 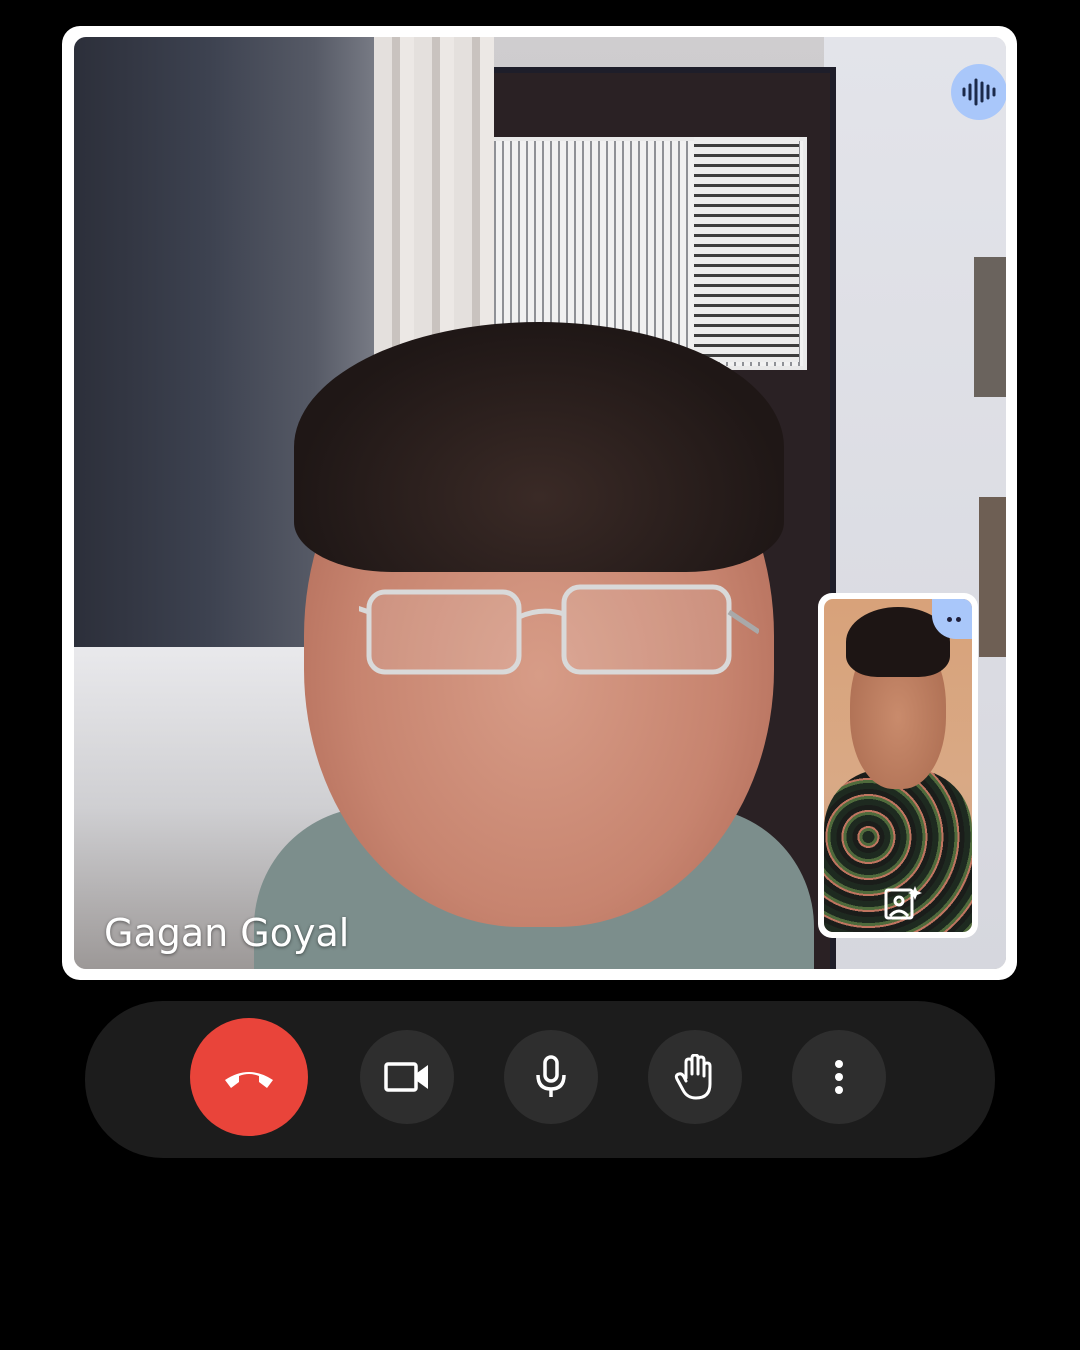 What do you see at coordinates (539, 447) in the screenshot?
I see `participant-hair` at bounding box center [539, 447].